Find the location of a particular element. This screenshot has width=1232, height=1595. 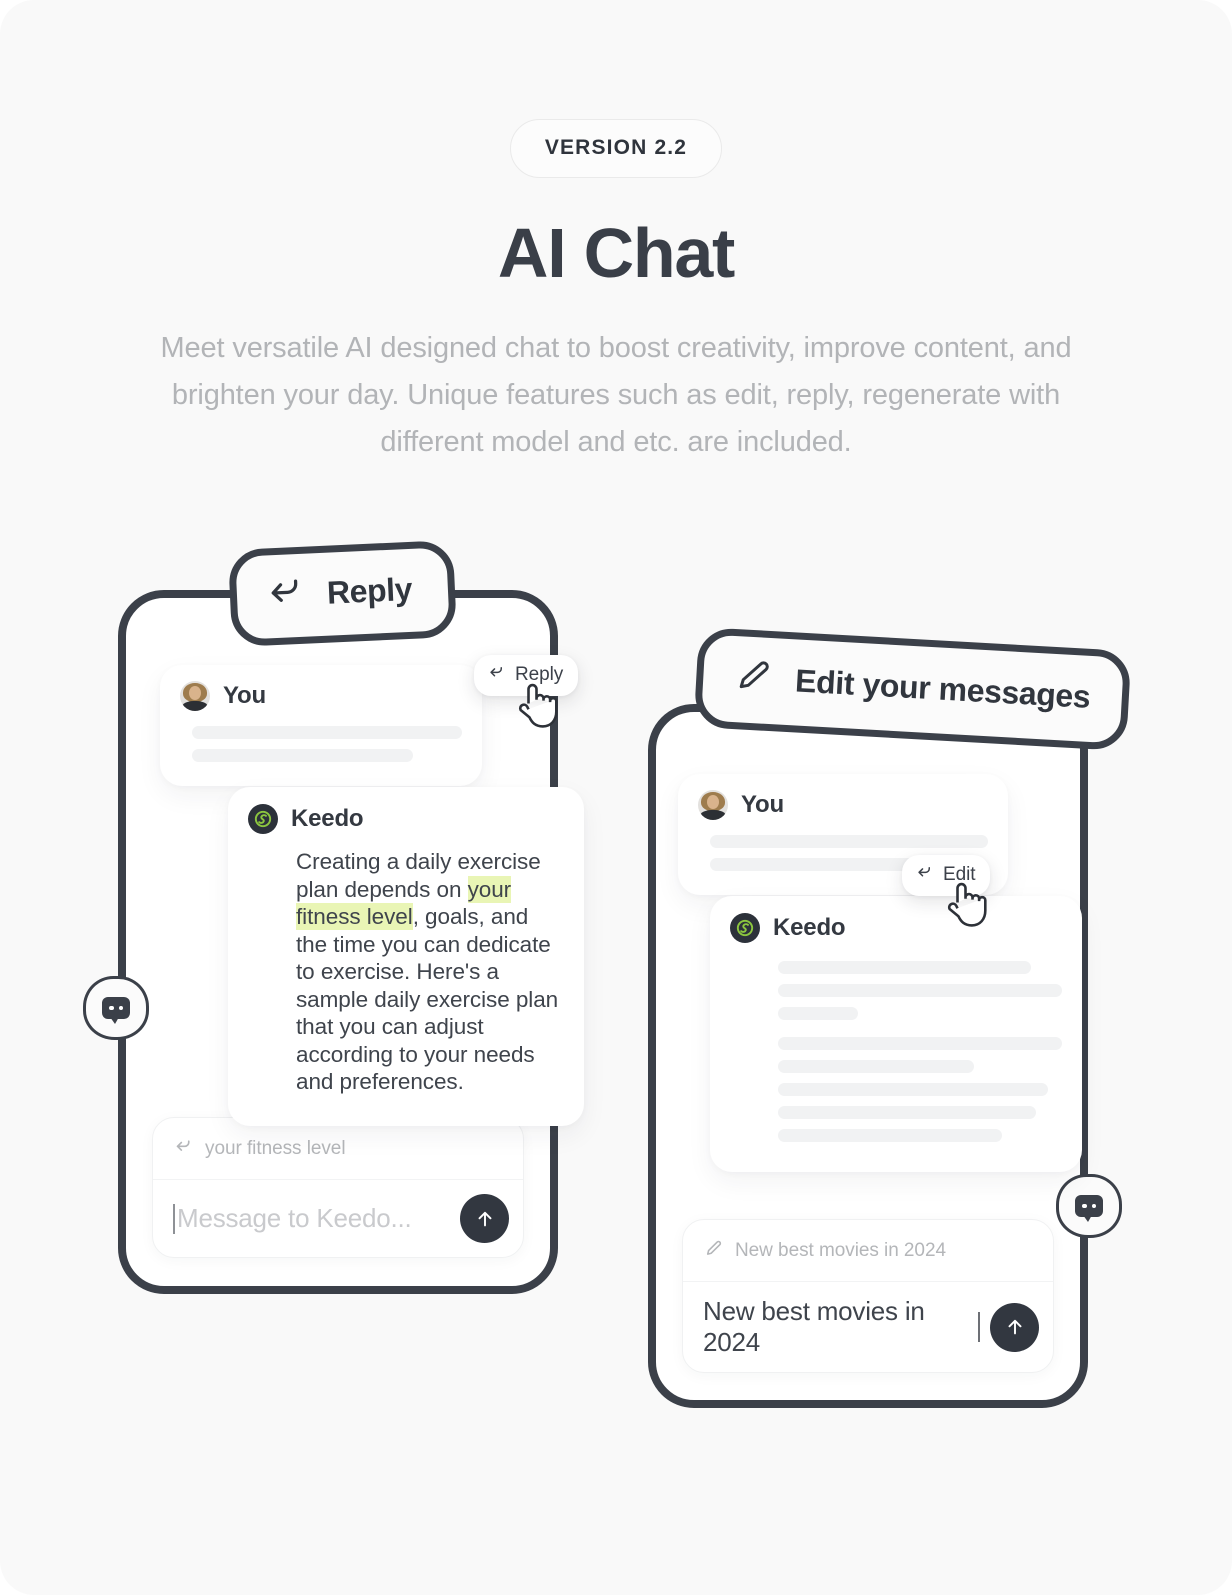

edit-chip-label: Edit is located at coordinates (959, 874).